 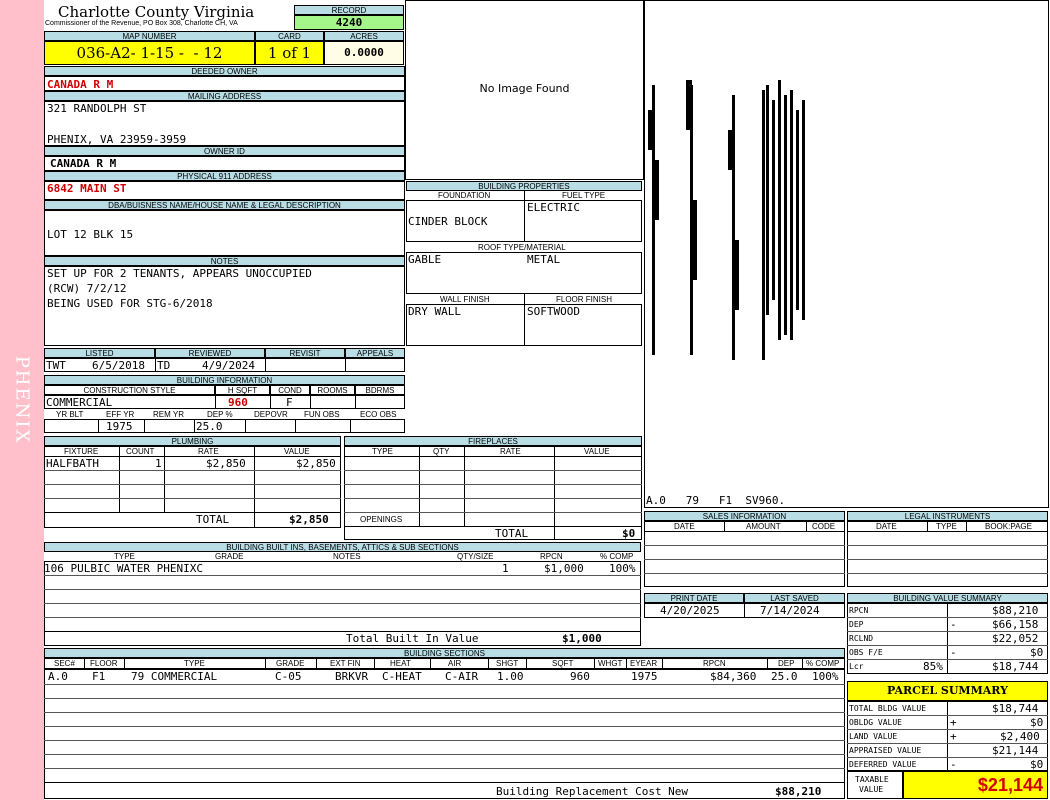 What do you see at coordinates (434, 311) in the screenshot?
I see `wall-finish: DRY WALL` at bounding box center [434, 311].